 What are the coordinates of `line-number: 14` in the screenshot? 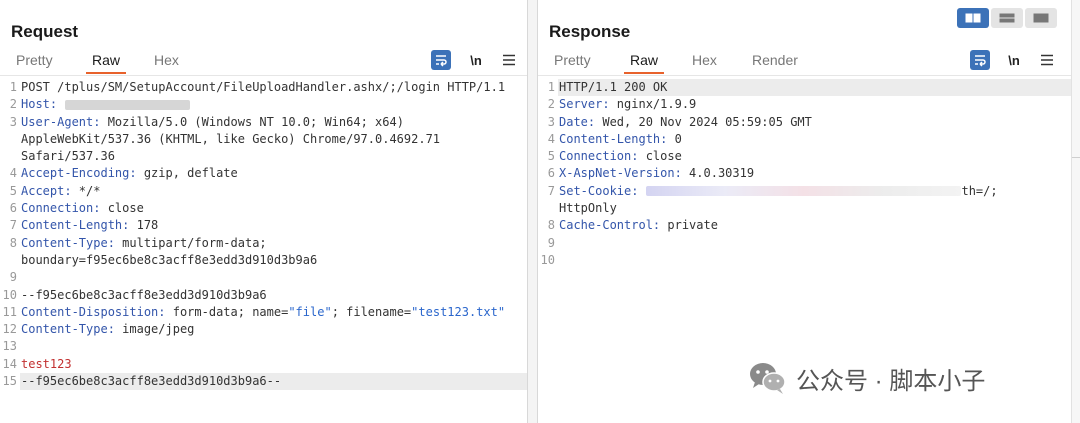 It's located at (9, 363).